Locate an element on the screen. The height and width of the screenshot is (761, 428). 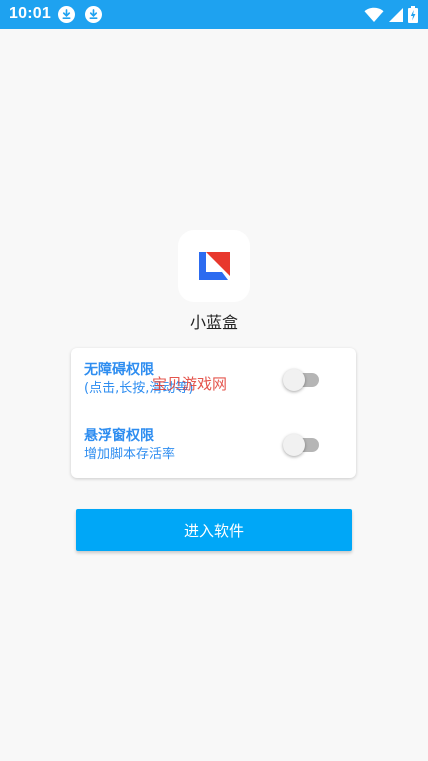
accessibility-permission: 无障碍权限 (点击,长按,滑动等) is located at coordinates (138, 378).